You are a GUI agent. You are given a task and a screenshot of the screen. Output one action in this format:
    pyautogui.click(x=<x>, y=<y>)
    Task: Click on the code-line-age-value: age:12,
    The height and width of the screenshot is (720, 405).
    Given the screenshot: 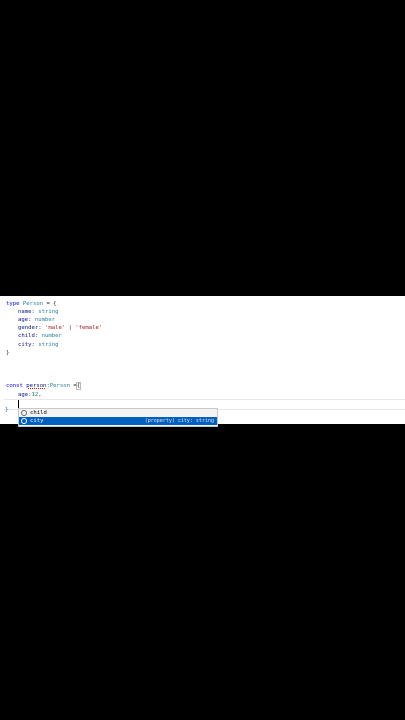 What is the action you would take?
    pyautogui.click(x=30, y=395)
    